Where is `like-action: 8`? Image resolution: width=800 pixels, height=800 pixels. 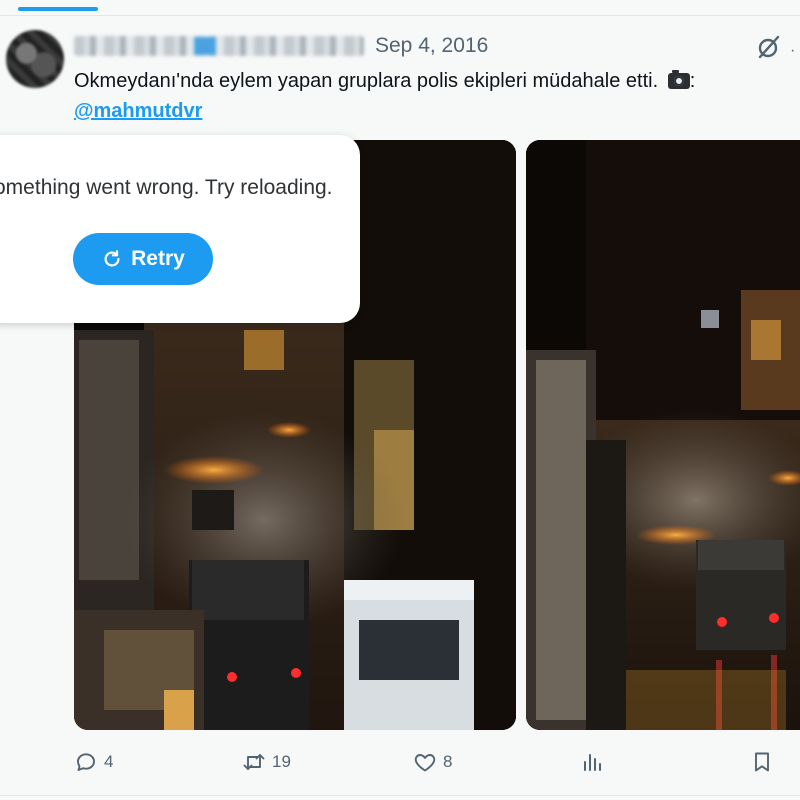 like-action: 8 is located at coordinates (432, 762).